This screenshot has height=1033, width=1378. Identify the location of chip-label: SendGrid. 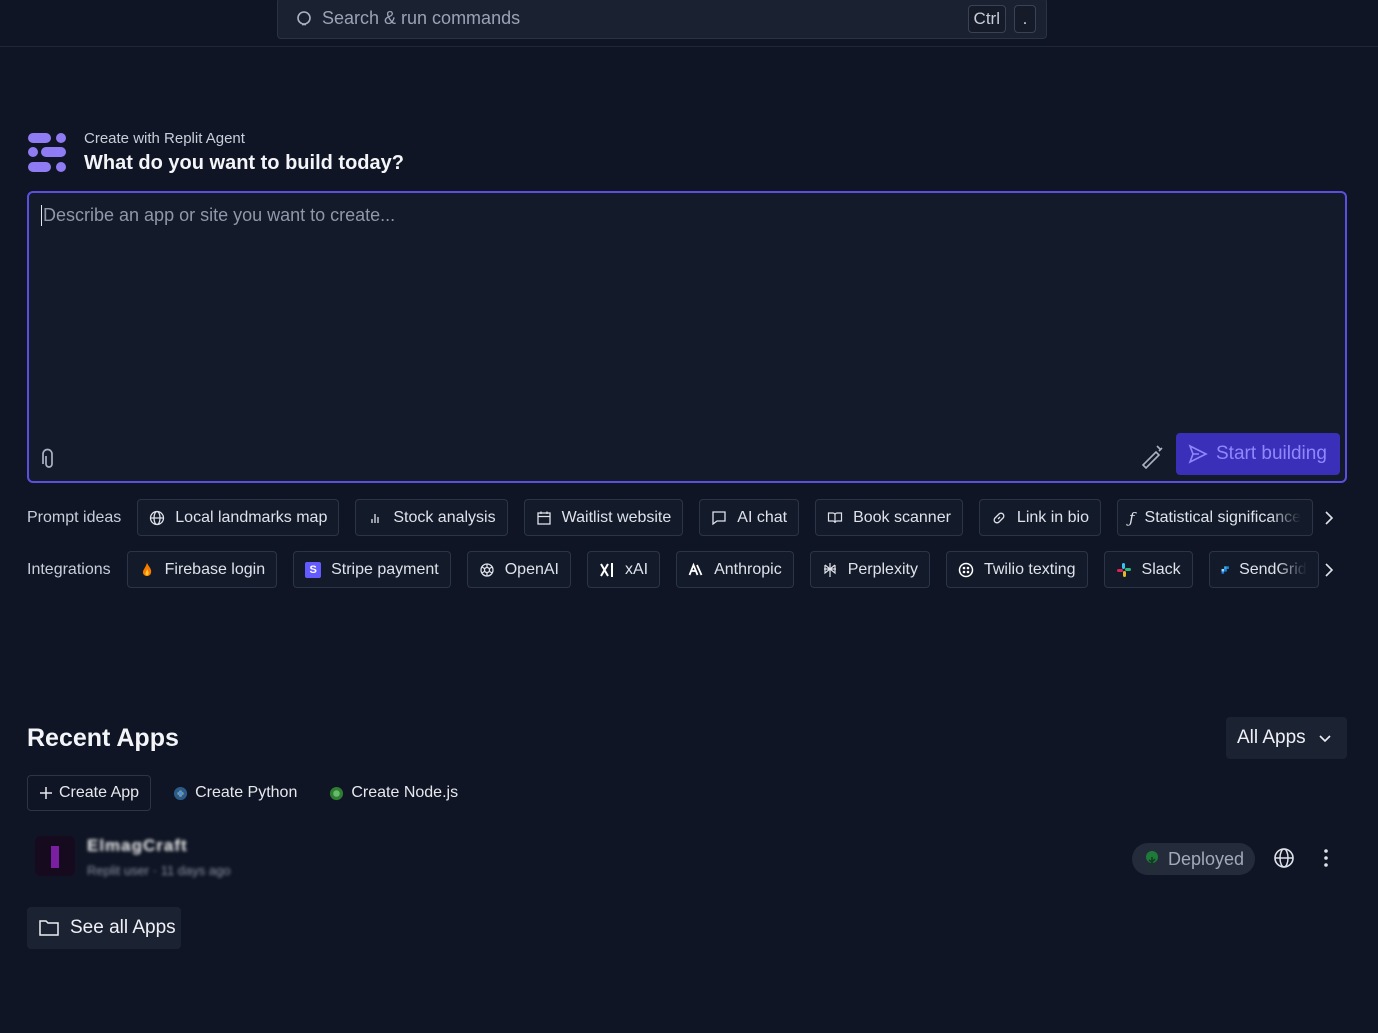
(1273, 569).